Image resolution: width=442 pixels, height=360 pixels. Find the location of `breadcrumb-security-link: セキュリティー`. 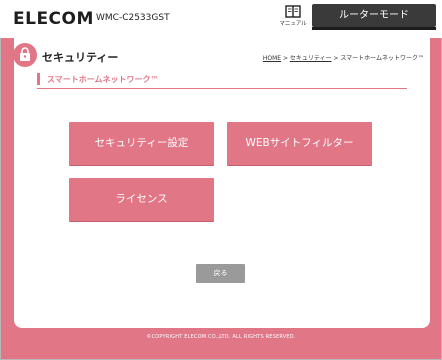

breadcrumb-security-link: セキュリティー is located at coordinates (311, 58).